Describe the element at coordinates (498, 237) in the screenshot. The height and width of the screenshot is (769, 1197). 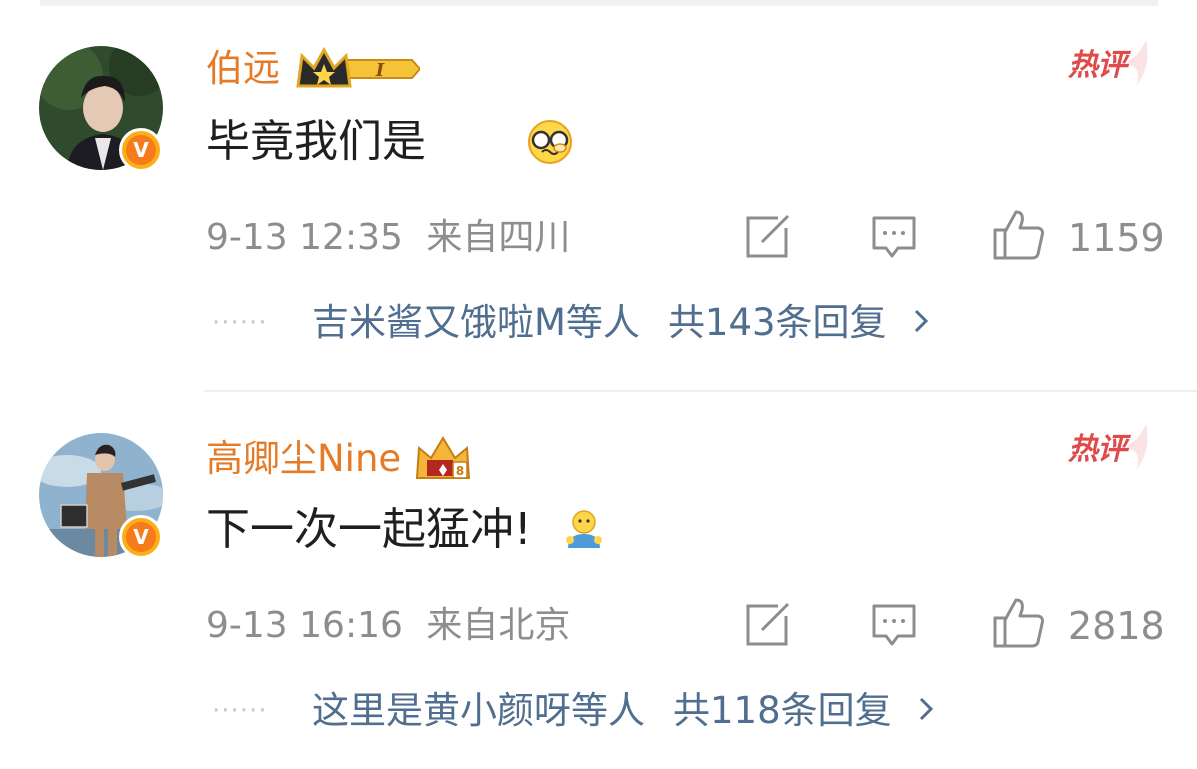
I see `location: 来自四川` at that location.